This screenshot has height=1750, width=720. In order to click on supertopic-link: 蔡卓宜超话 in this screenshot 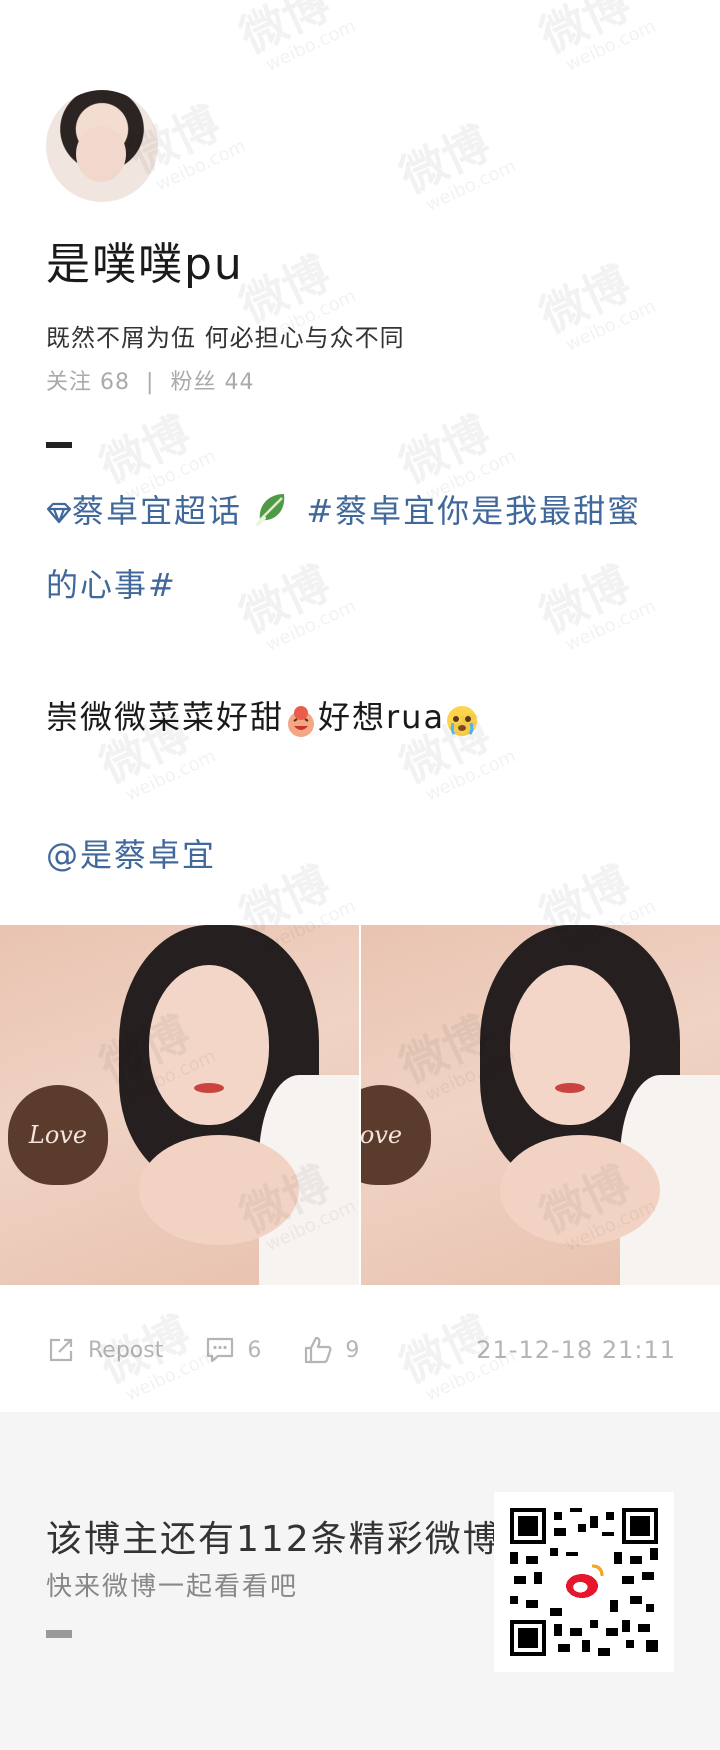, I will do `click(150, 511)`.